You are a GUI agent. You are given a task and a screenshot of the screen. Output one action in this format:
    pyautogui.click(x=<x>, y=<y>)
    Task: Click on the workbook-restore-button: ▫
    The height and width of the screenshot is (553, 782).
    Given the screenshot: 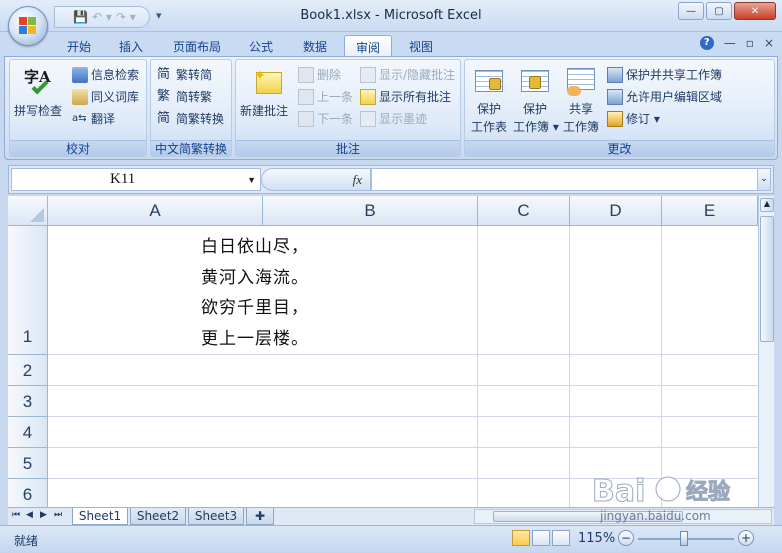 What is the action you would take?
    pyautogui.click(x=750, y=43)
    